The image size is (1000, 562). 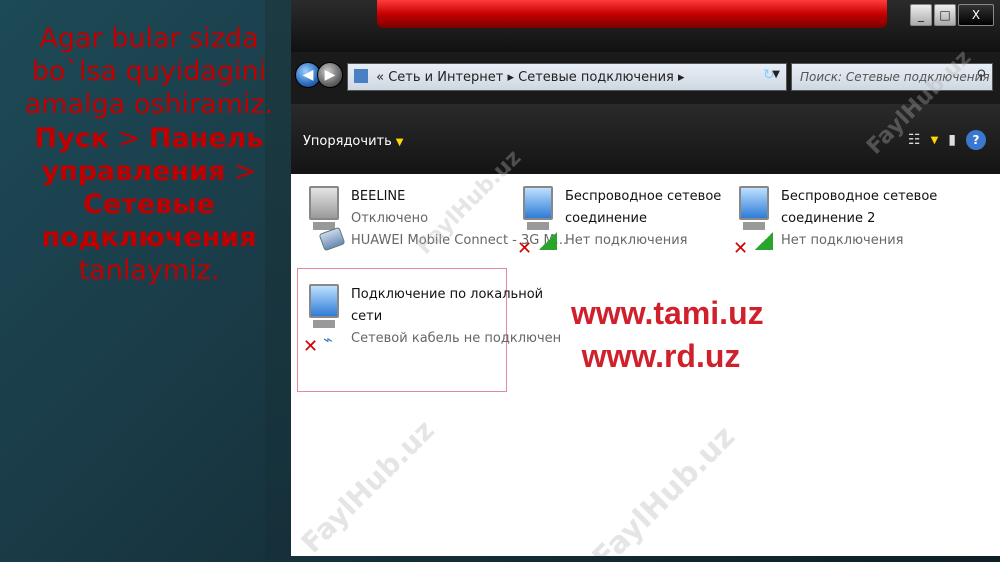 I want to click on refresh-icon: ↻, so click(x=769, y=75).